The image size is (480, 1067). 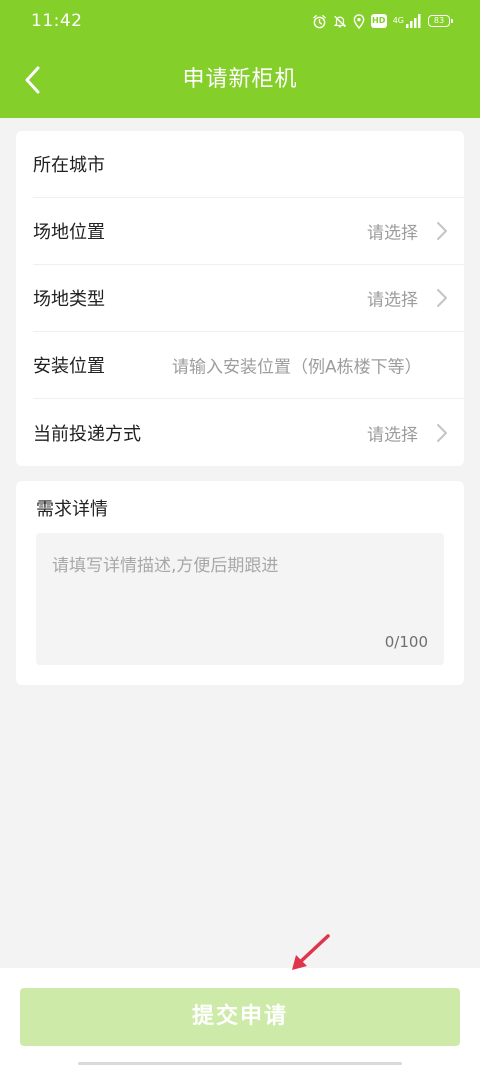 I want to click on details-title: 需求详情, so click(x=72, y=509).